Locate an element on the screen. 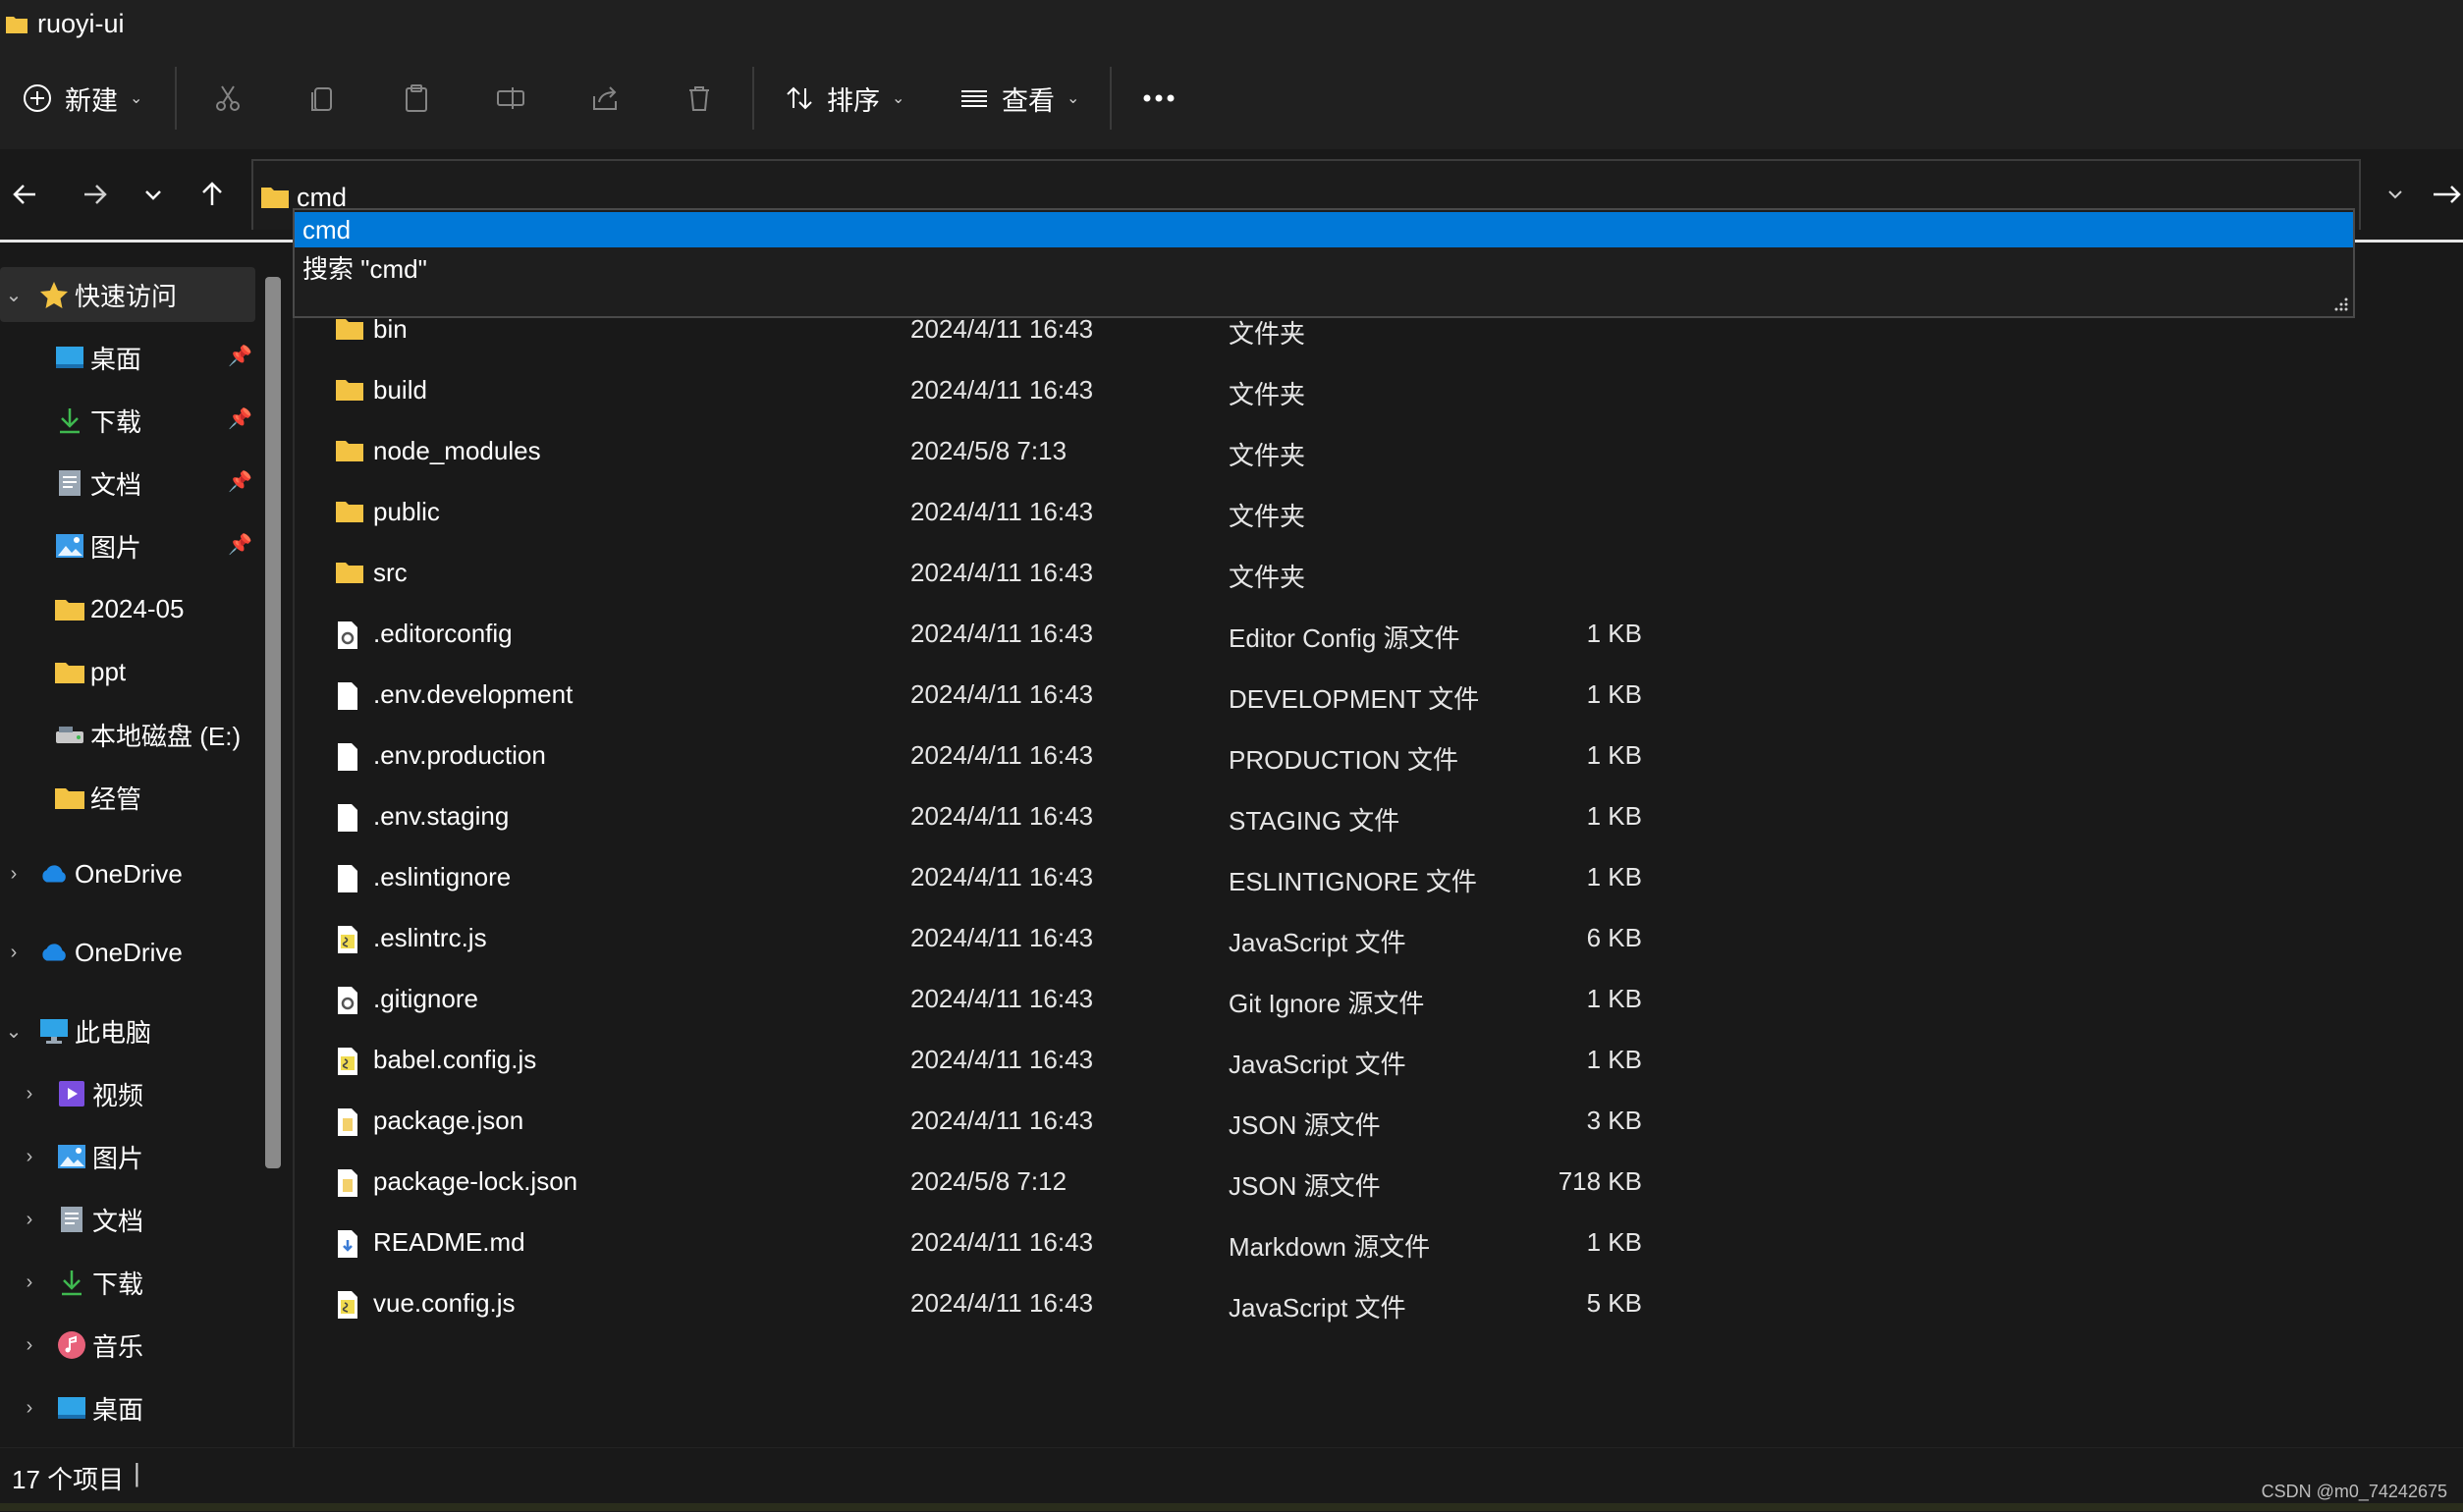 The image size is (2463, 1512). sidebar-item-quick-access: ⌄ 快速访问 is located at coordinates (128, 295).